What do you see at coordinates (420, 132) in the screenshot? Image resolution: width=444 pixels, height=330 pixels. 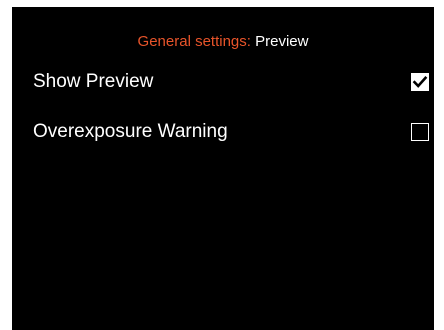 I see `overexposure-warning-checkbox` at bounding box center [420, 132].